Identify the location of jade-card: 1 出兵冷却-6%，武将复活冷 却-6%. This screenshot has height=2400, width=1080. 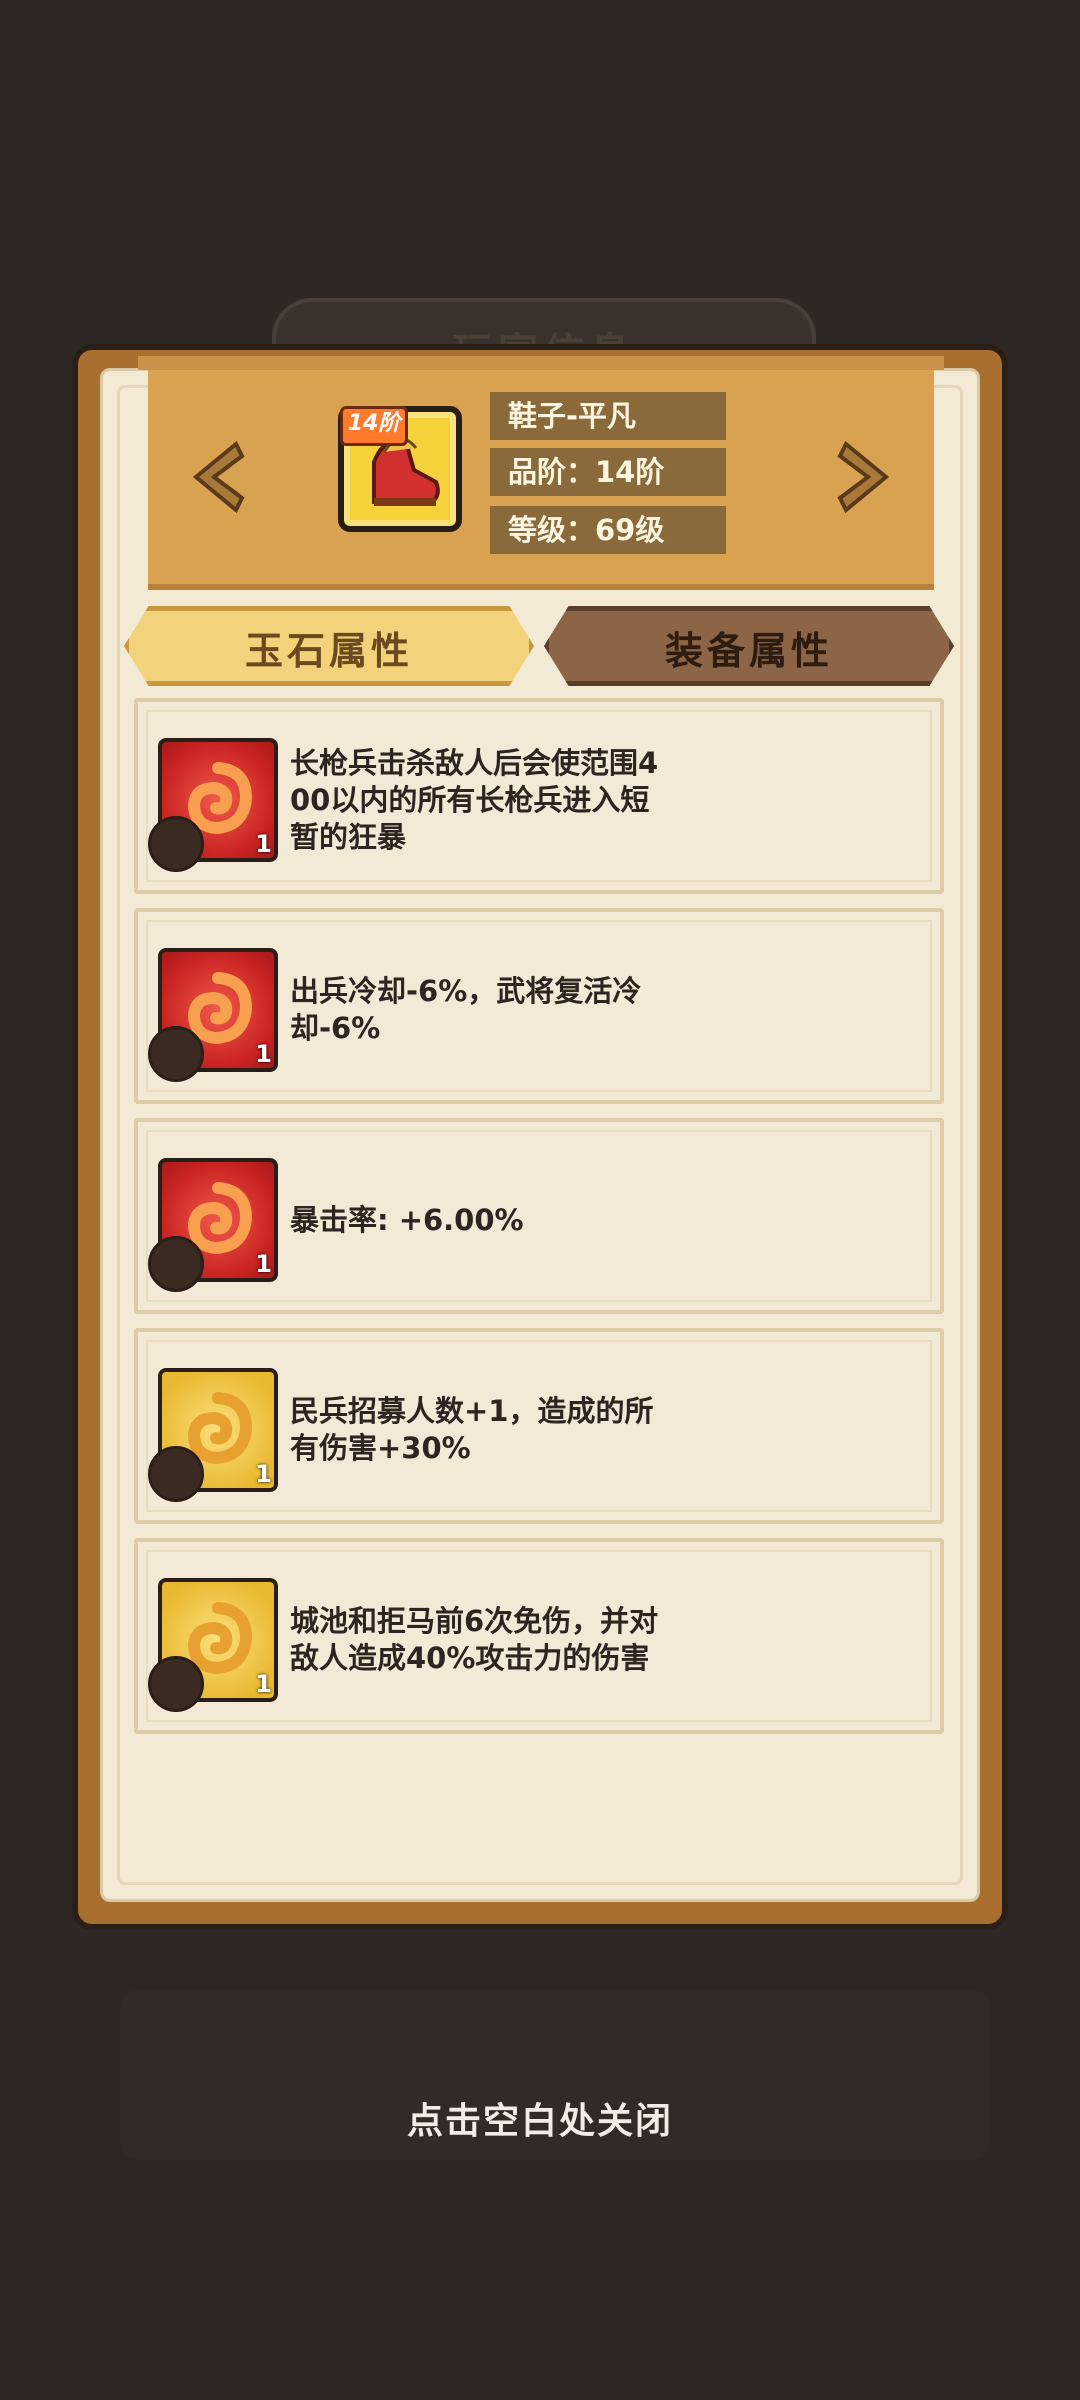
(539, 1006).